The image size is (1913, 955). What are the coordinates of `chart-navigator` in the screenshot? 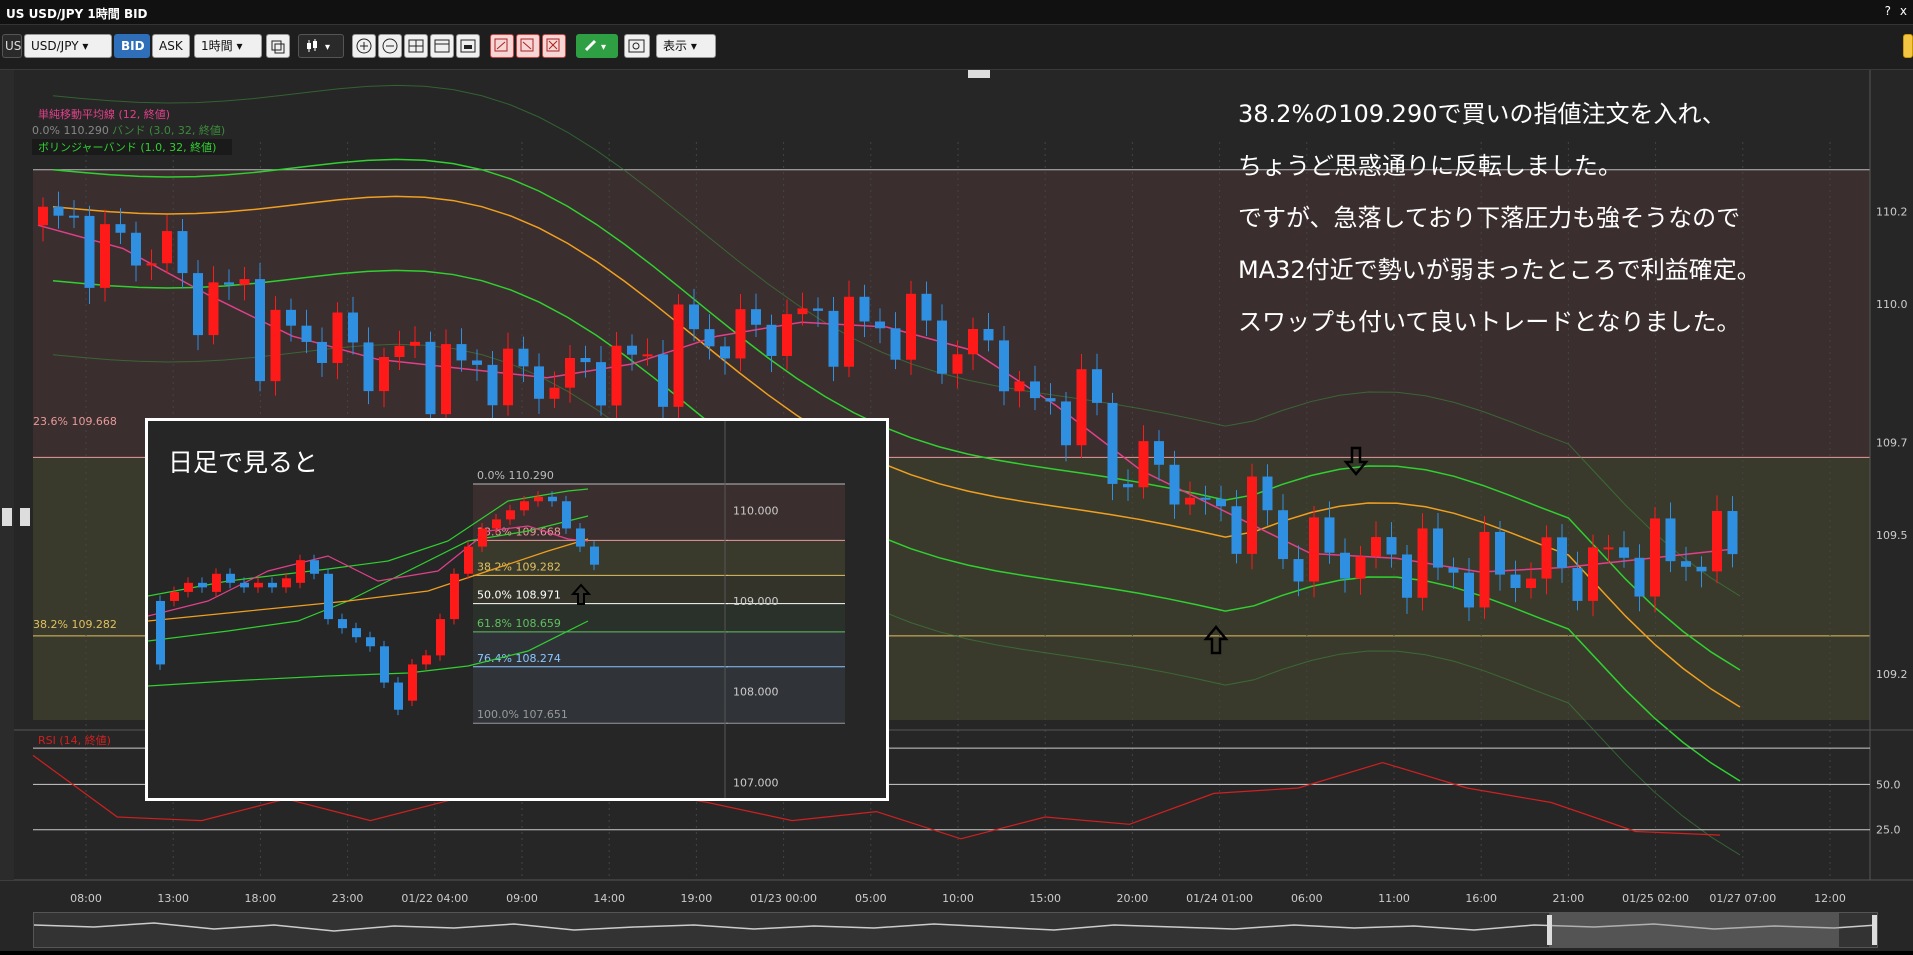 It's located at (955, 930).